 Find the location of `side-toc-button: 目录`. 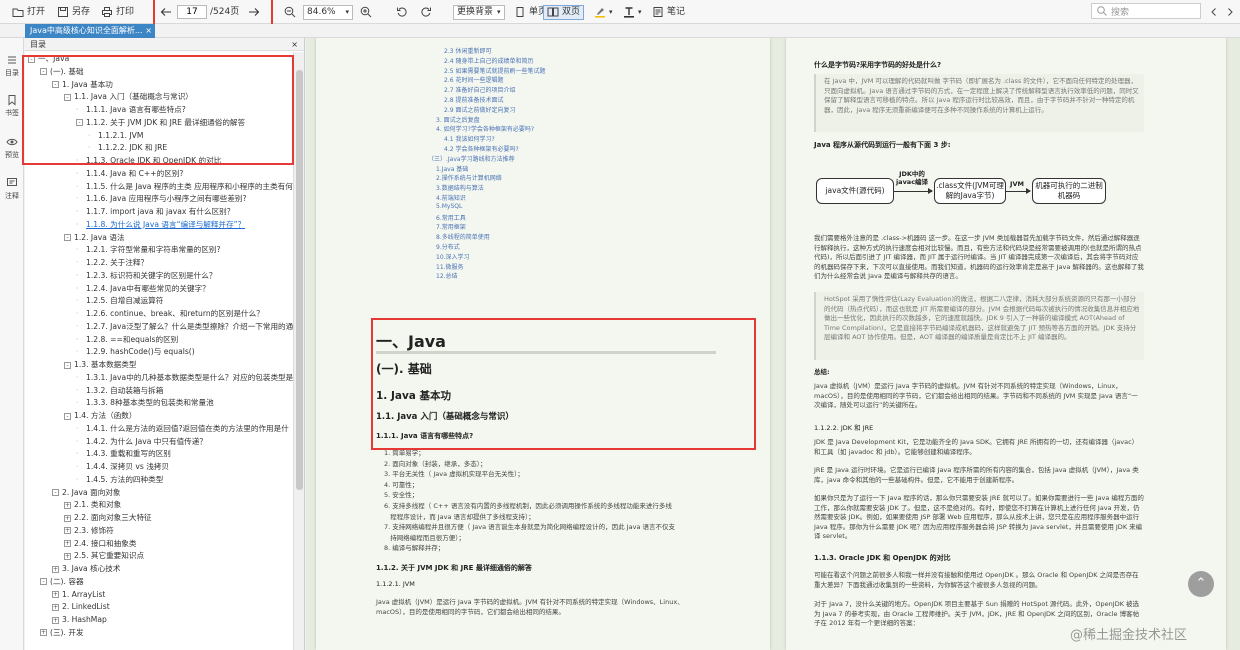

side-toc-button: 目录 is located at coordinates (12, 66).